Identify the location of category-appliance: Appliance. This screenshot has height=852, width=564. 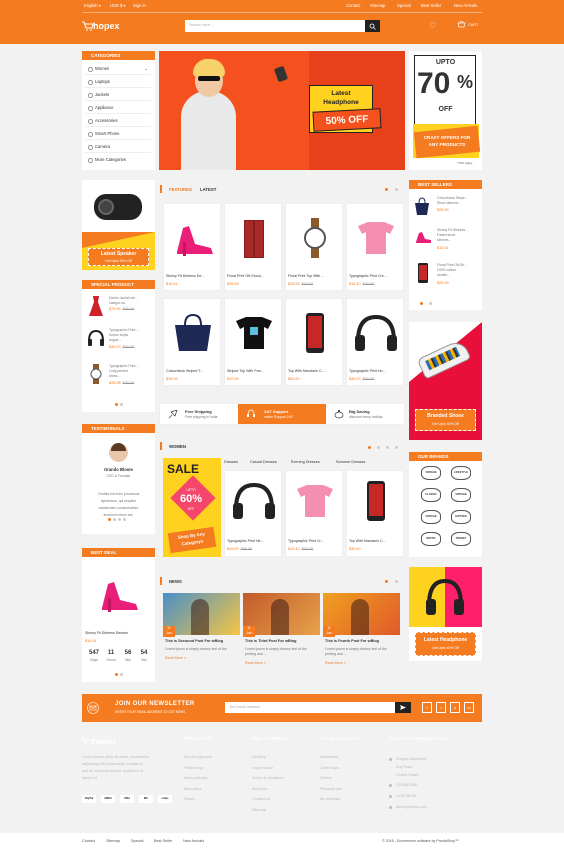
(118, 107).